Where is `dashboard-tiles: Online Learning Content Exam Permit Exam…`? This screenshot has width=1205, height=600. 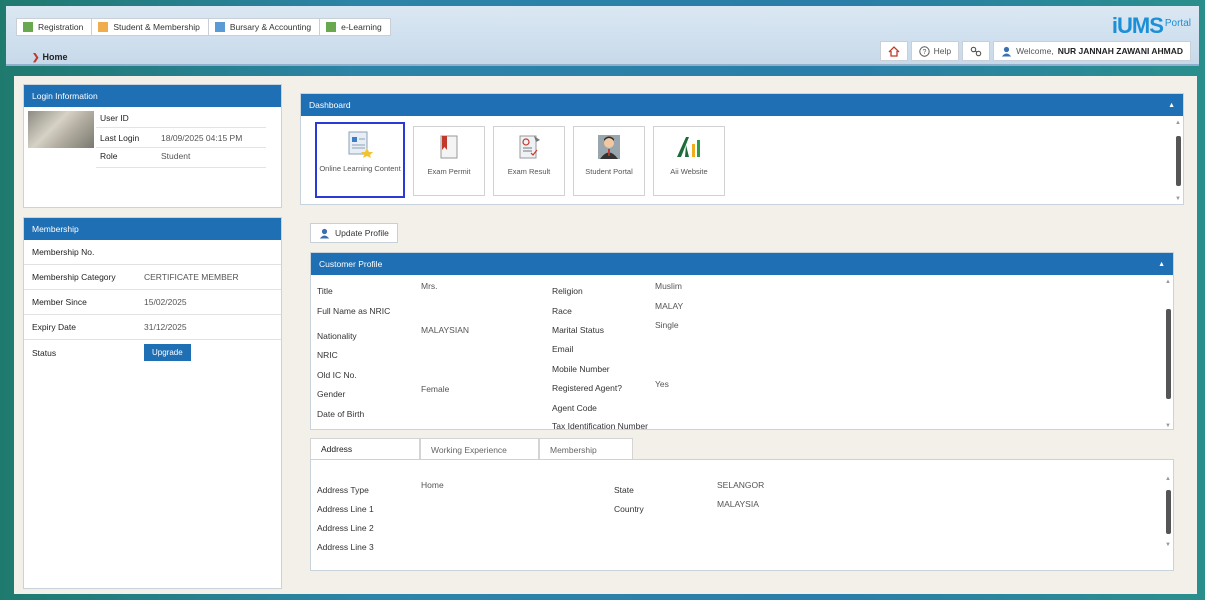 dashboard-tiles: Online Learning Content Exam Permit Exam… is located at coordinates (520, 160).